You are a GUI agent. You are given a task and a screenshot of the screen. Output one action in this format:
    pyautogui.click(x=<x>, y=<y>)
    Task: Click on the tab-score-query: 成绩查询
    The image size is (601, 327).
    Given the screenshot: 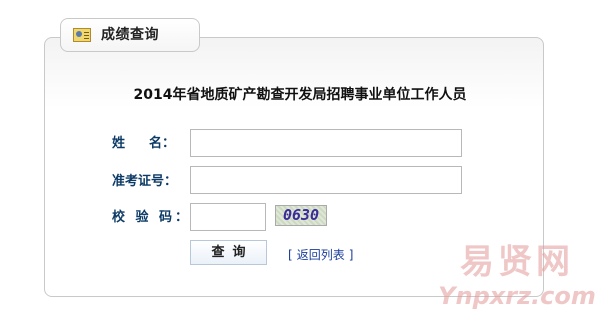 What is the action you would take?
    pyautogui.click(x=130, y=35)
    